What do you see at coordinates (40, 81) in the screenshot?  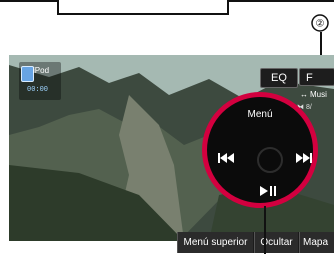 I see `device-tile: iPod 00:00` at bounding box center [40, 81].